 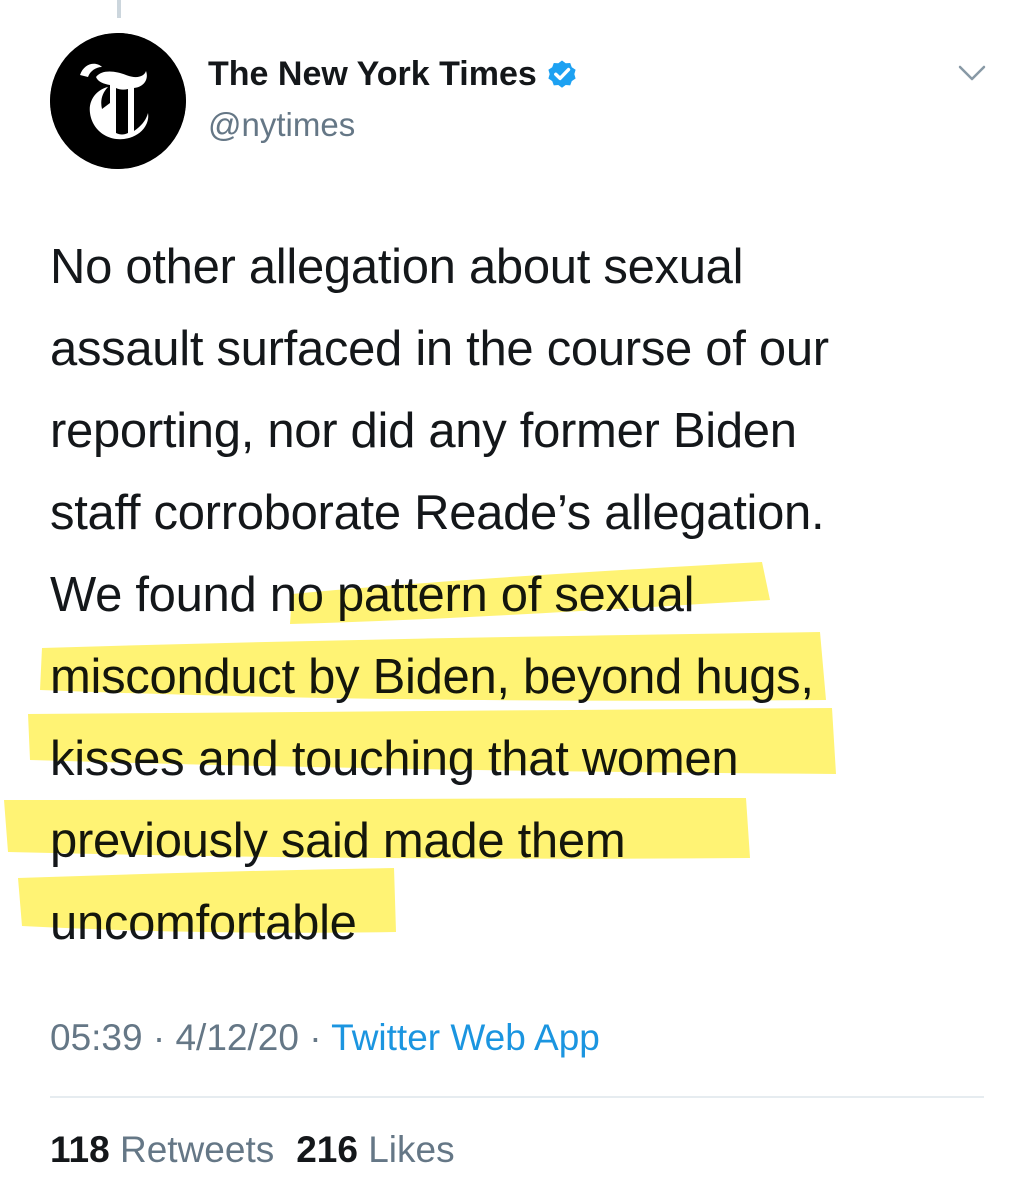 I want to click on tweet-line: misconduct by Biden, beyond hugs,, so click(x=432, y=677).